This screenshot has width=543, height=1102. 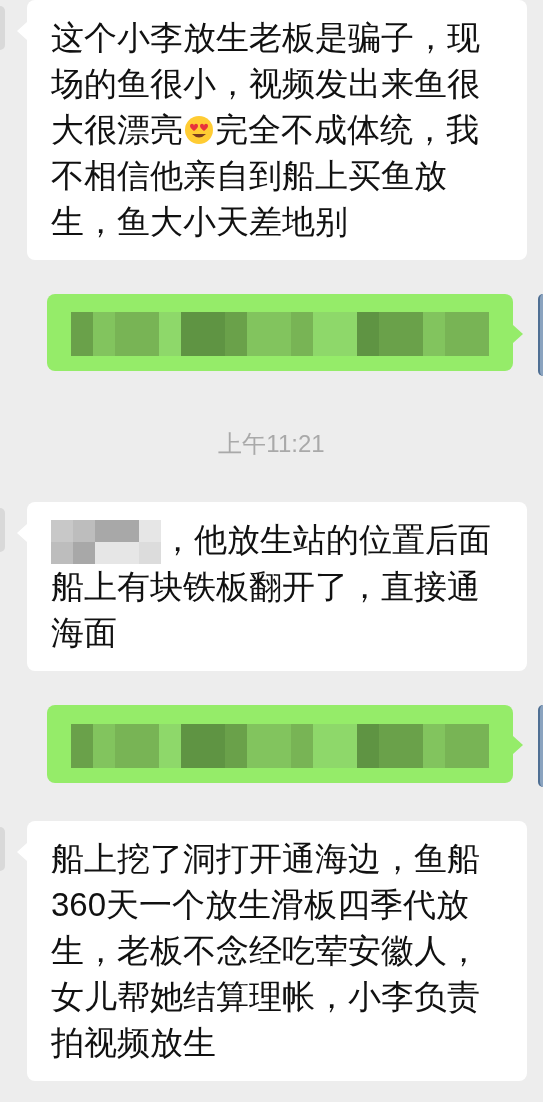 What do you see at coordinates (271, 444) in the screenshot?
I see `timestamp: 上午11:21` at bounding box center [271, 444].